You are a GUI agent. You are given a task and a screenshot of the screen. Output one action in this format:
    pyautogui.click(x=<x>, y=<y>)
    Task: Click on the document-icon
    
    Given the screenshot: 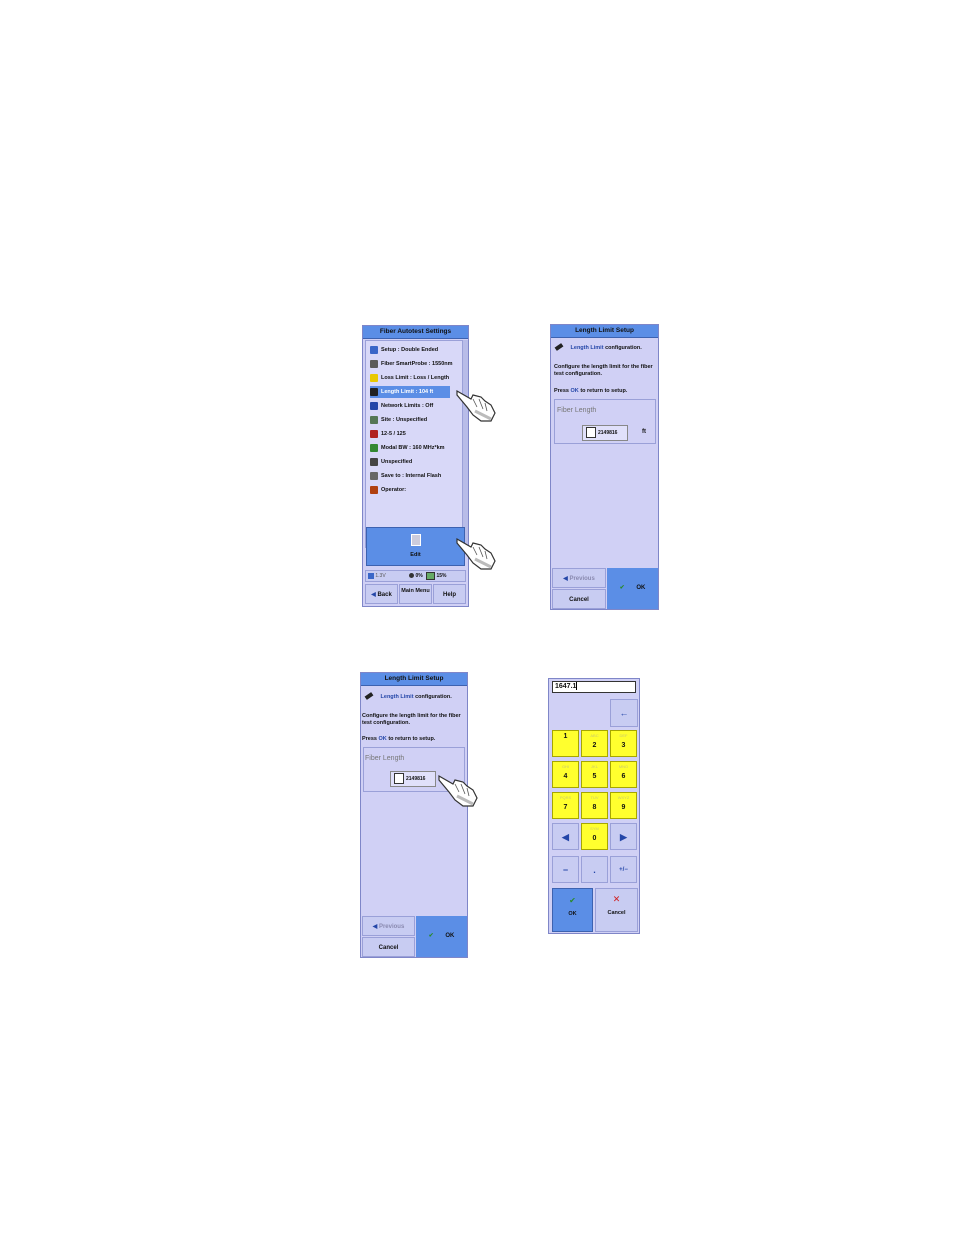 What is the action you would take?
    pyautogui.click(x=591, y=433)
    